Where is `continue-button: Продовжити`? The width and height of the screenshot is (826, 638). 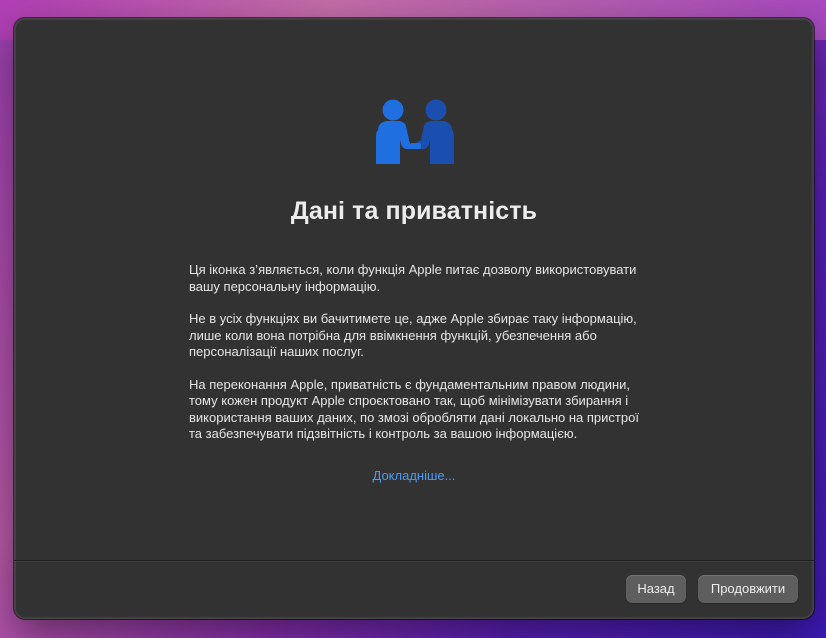
continue-button: Продовжити is located at coordinates (748, 589).